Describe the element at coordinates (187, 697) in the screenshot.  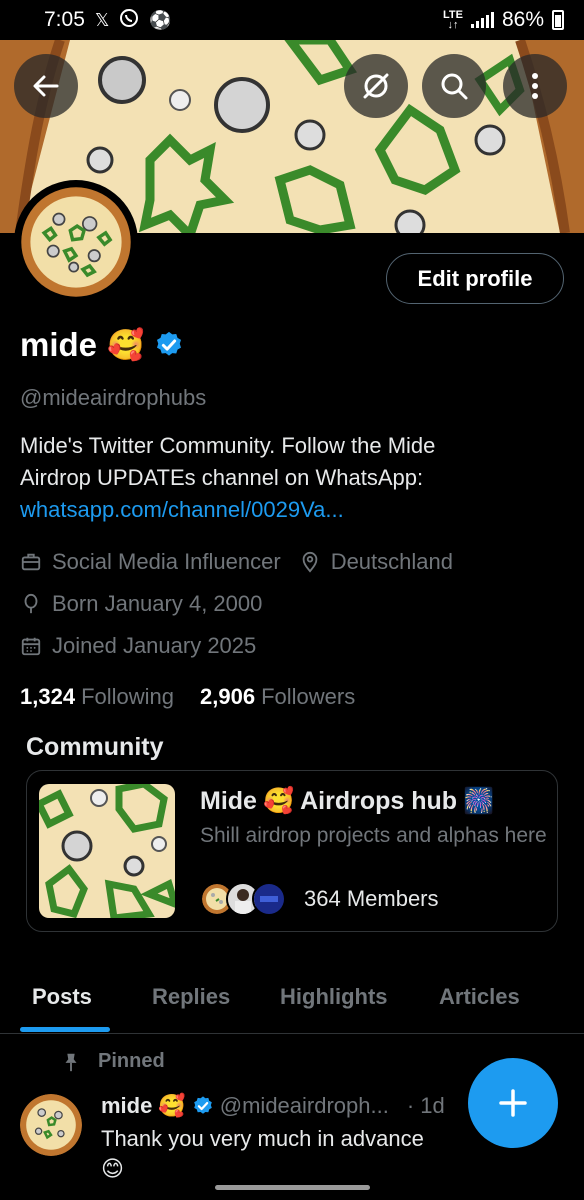
I see `follow-counts: 1,324 Following 2,906 Followers` at that location.